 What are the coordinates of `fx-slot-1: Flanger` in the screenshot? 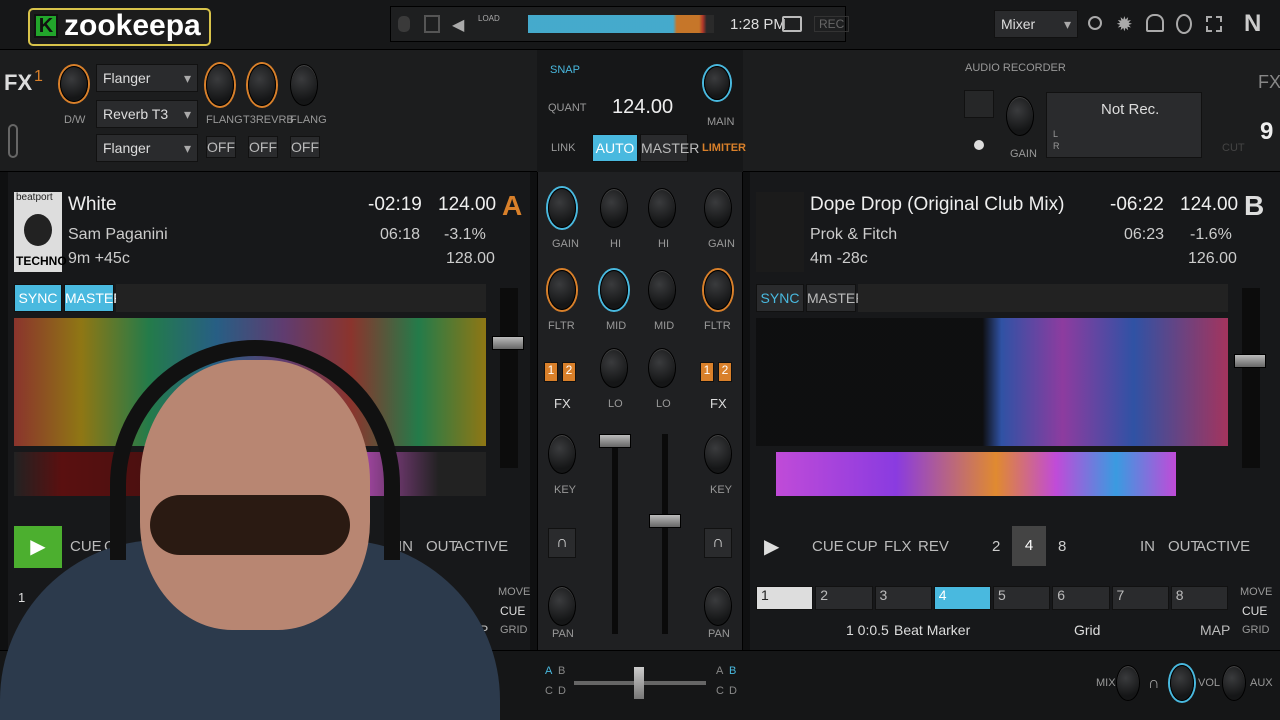 It's located at (147, 78).